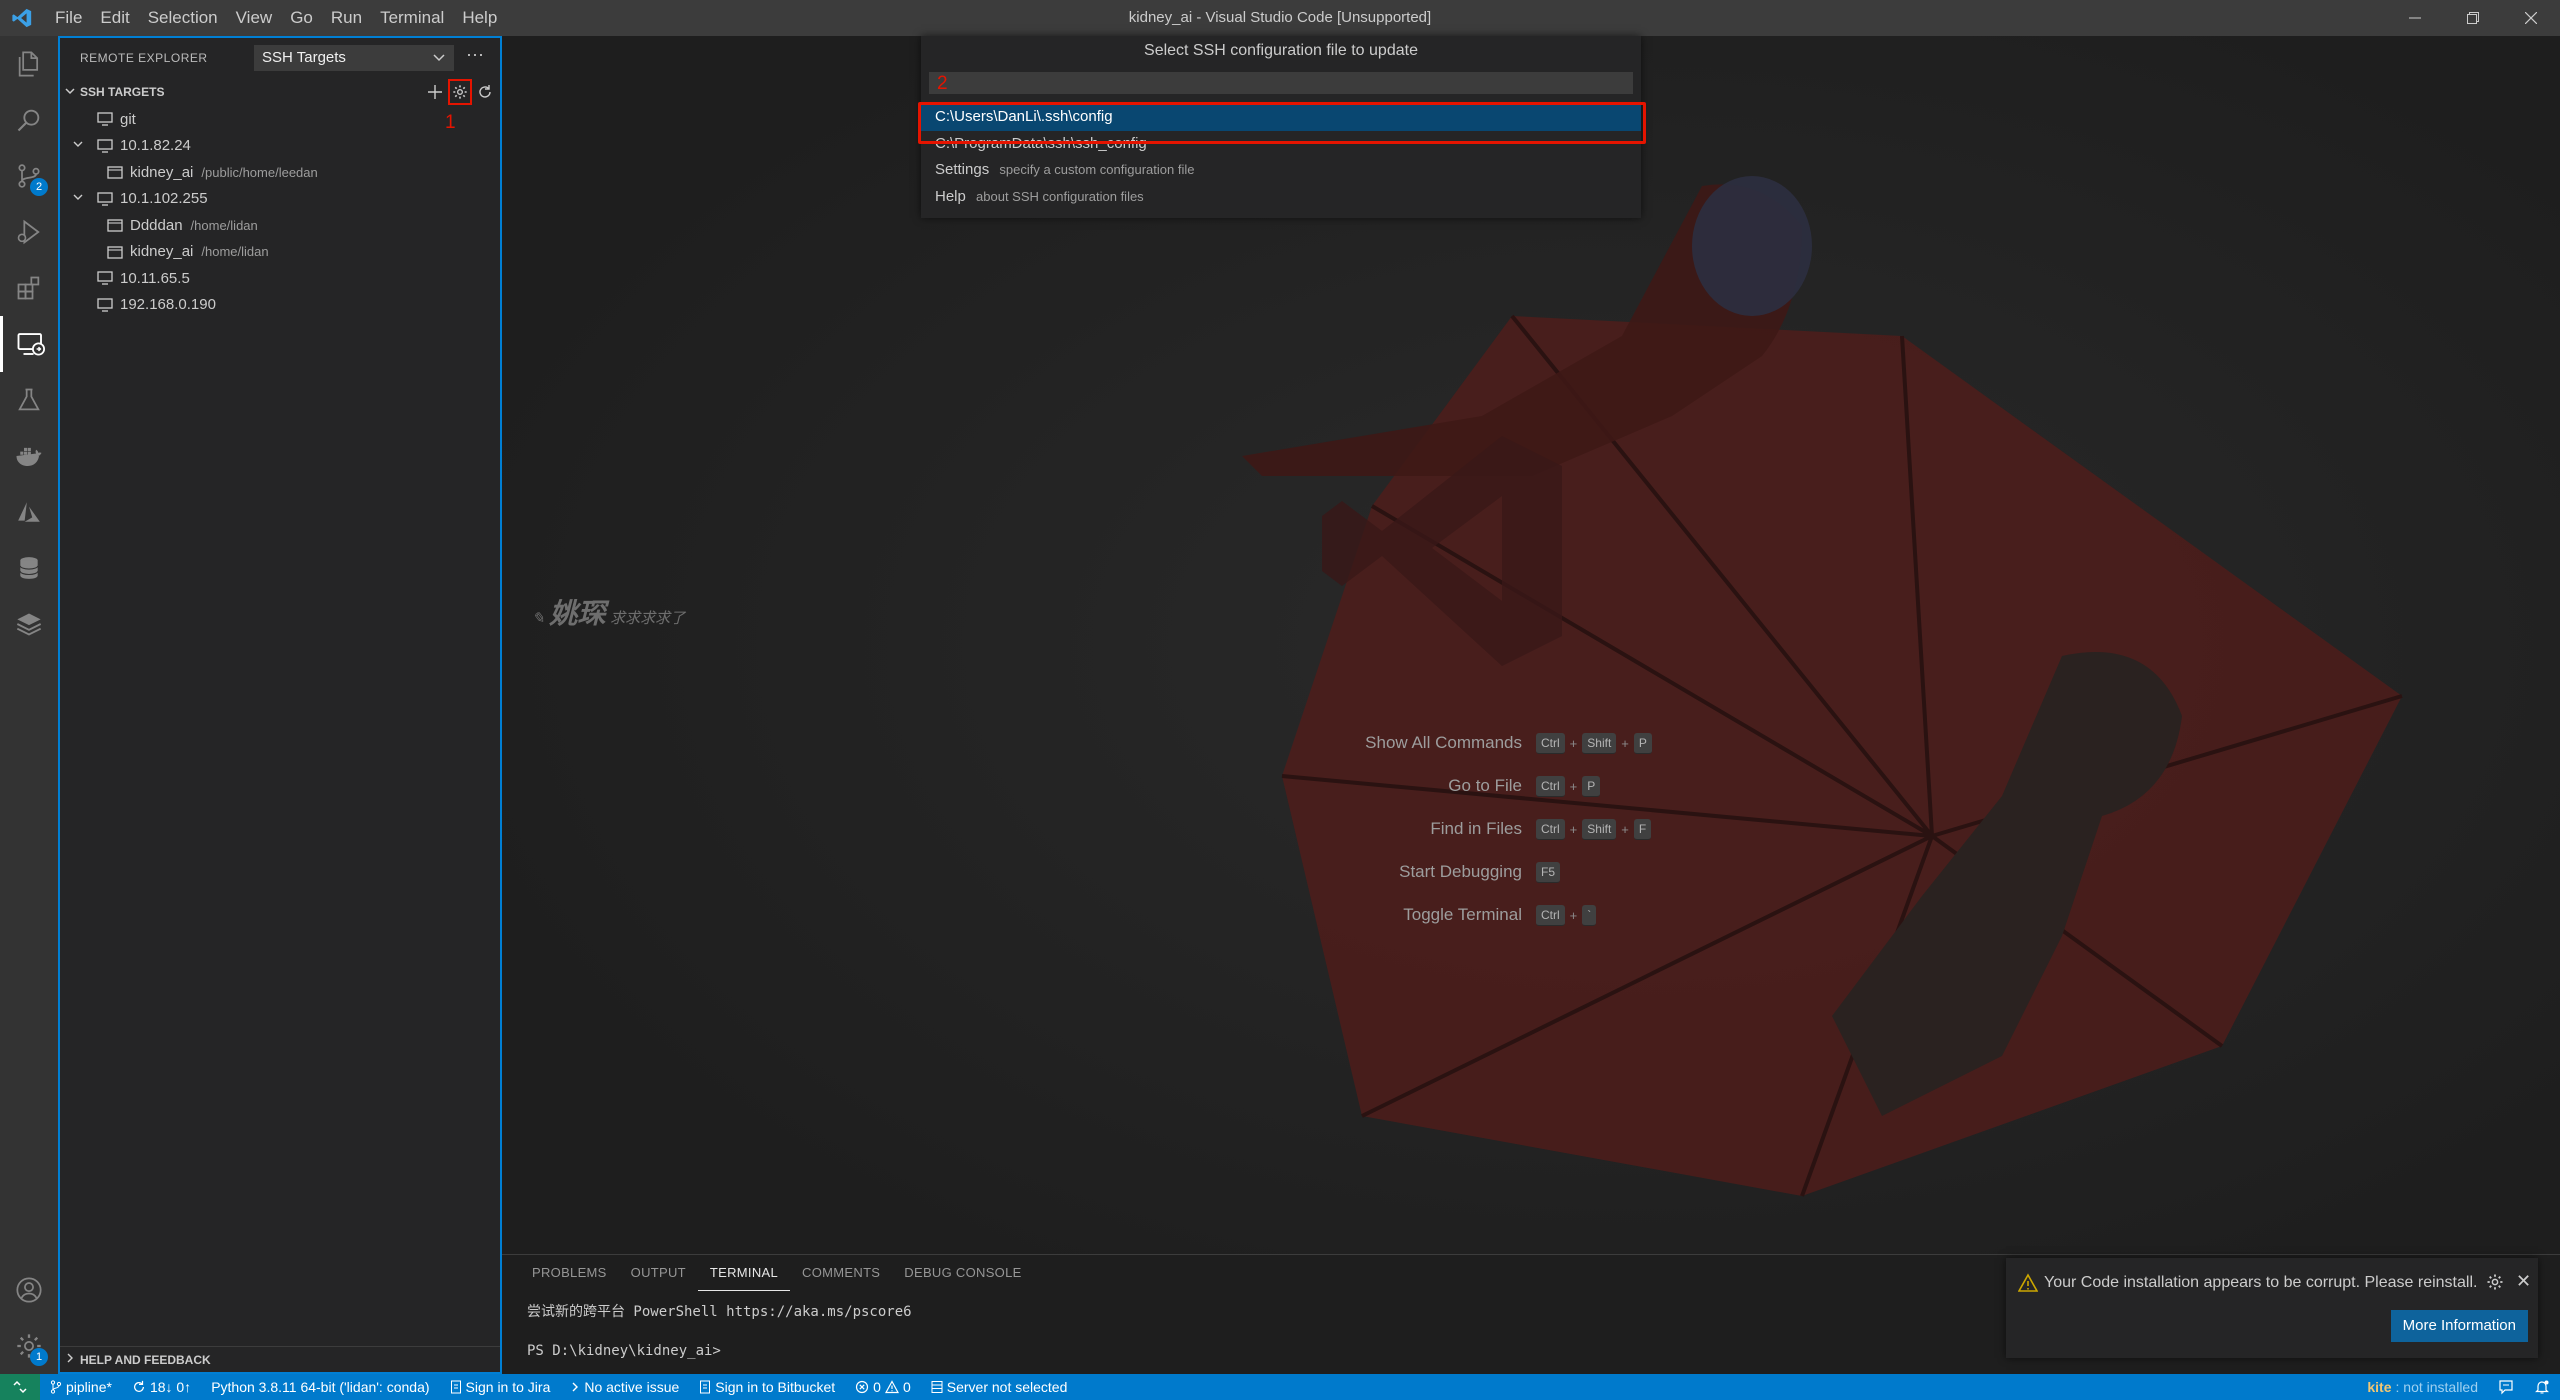 The width and height of the screenshot is (2560, 1400). I want to click on branch-status: pipline*, so click(81, 1387).